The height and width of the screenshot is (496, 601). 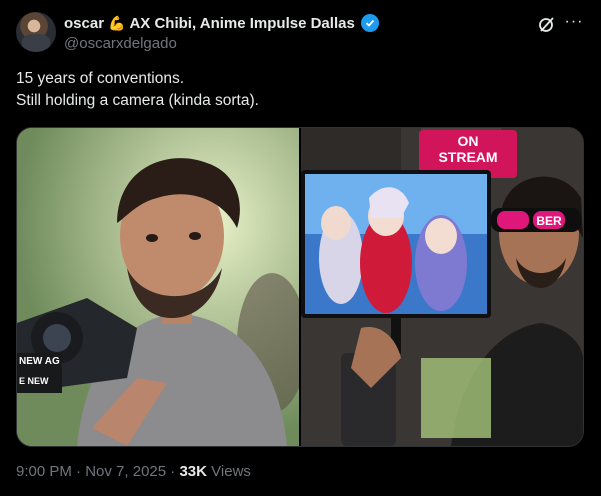 What do you see at coordinates (100, 78) in the screenshot?
I see `tweet-text-line-1: 15 years of conventions.` at bounding box center [100, 78].